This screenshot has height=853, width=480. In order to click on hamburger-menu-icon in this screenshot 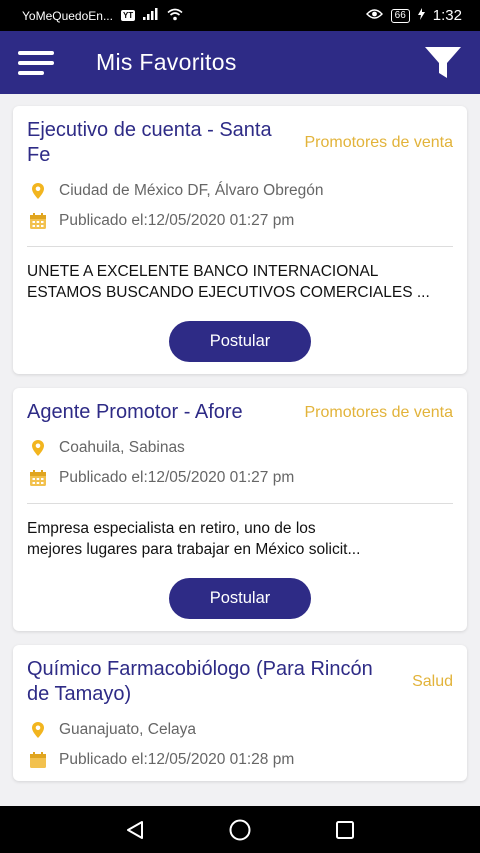, I will do `click(36, 62)`.